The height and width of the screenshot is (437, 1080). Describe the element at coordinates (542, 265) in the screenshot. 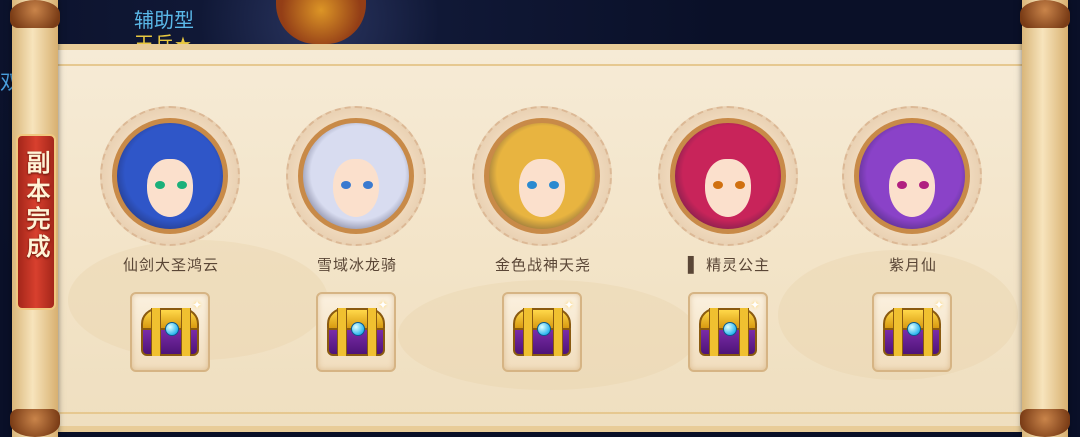

I see `hero-name: 金色战神天尧` at that location.